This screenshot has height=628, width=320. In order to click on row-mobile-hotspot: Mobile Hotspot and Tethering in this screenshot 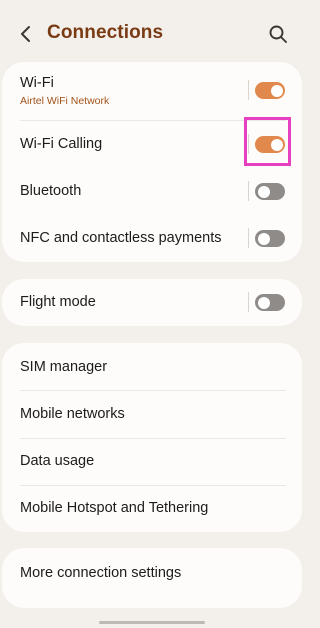, I will do `click(152, 509)`.